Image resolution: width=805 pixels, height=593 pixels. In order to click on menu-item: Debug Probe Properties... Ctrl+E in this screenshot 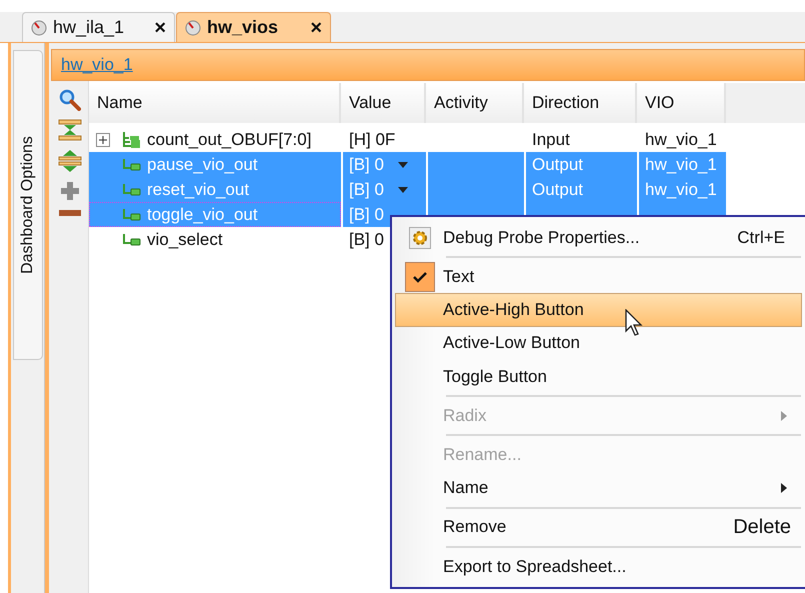, I will do `click(598, 240)`.